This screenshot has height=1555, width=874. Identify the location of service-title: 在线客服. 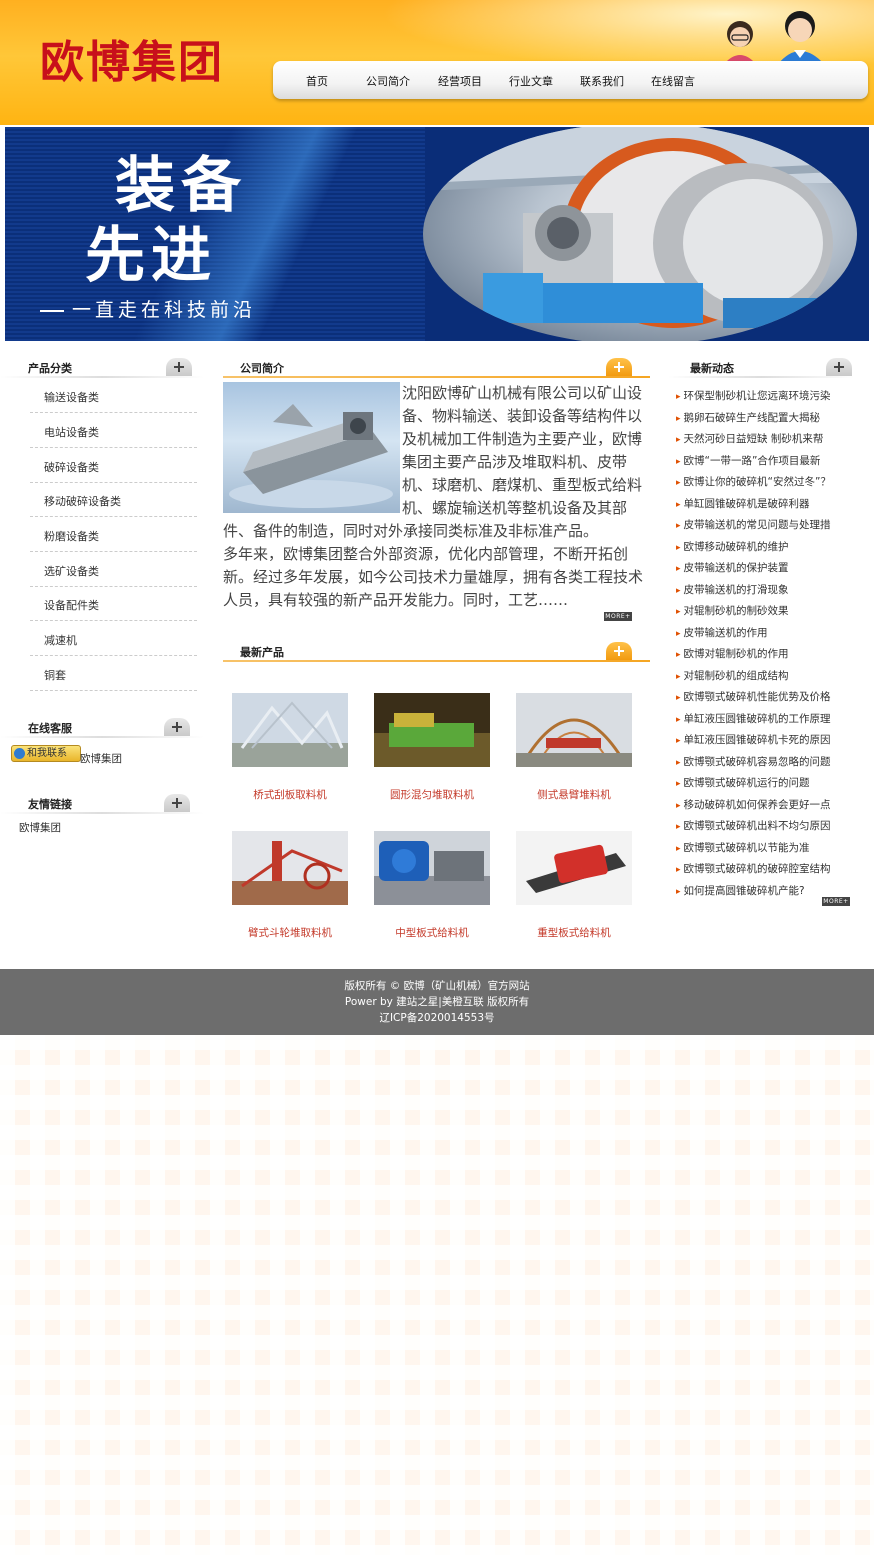
(50, 728).